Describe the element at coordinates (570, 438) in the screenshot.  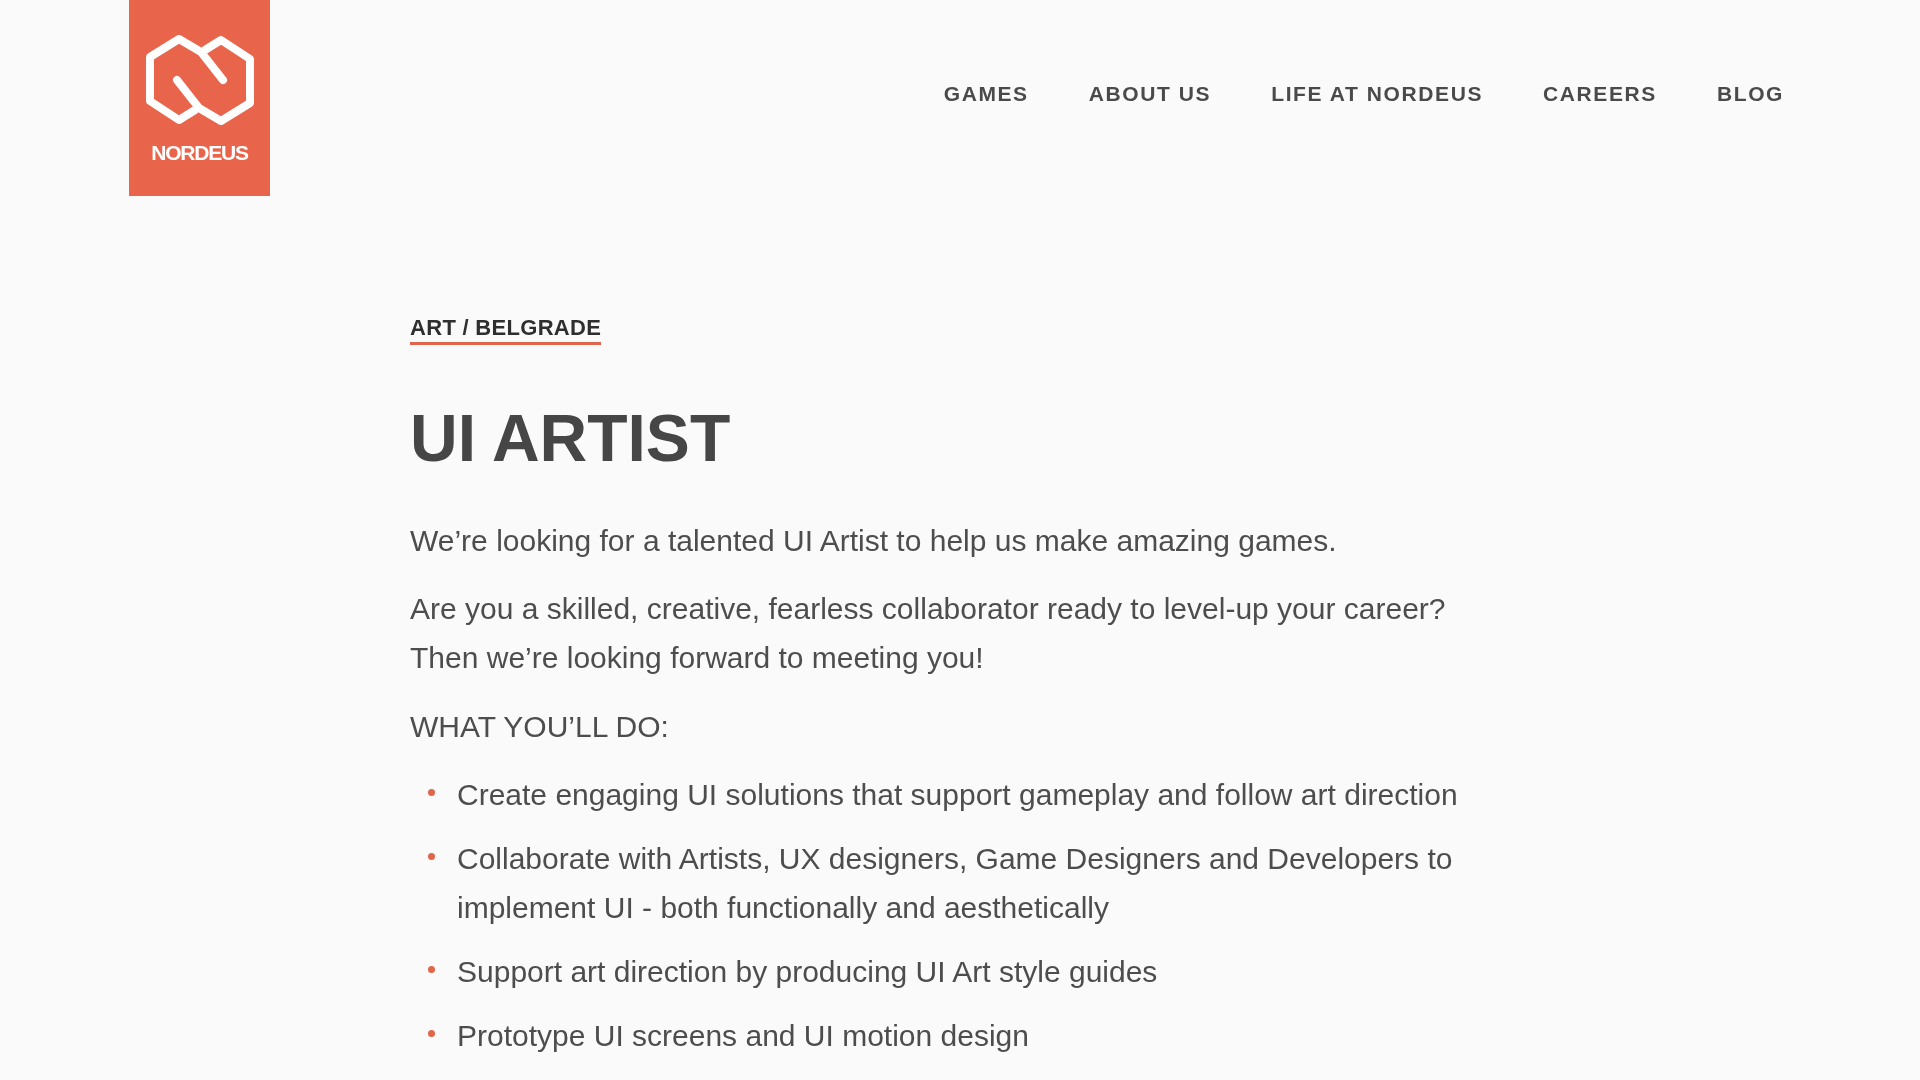
I see `job-title: UI ARTIST` at that location.